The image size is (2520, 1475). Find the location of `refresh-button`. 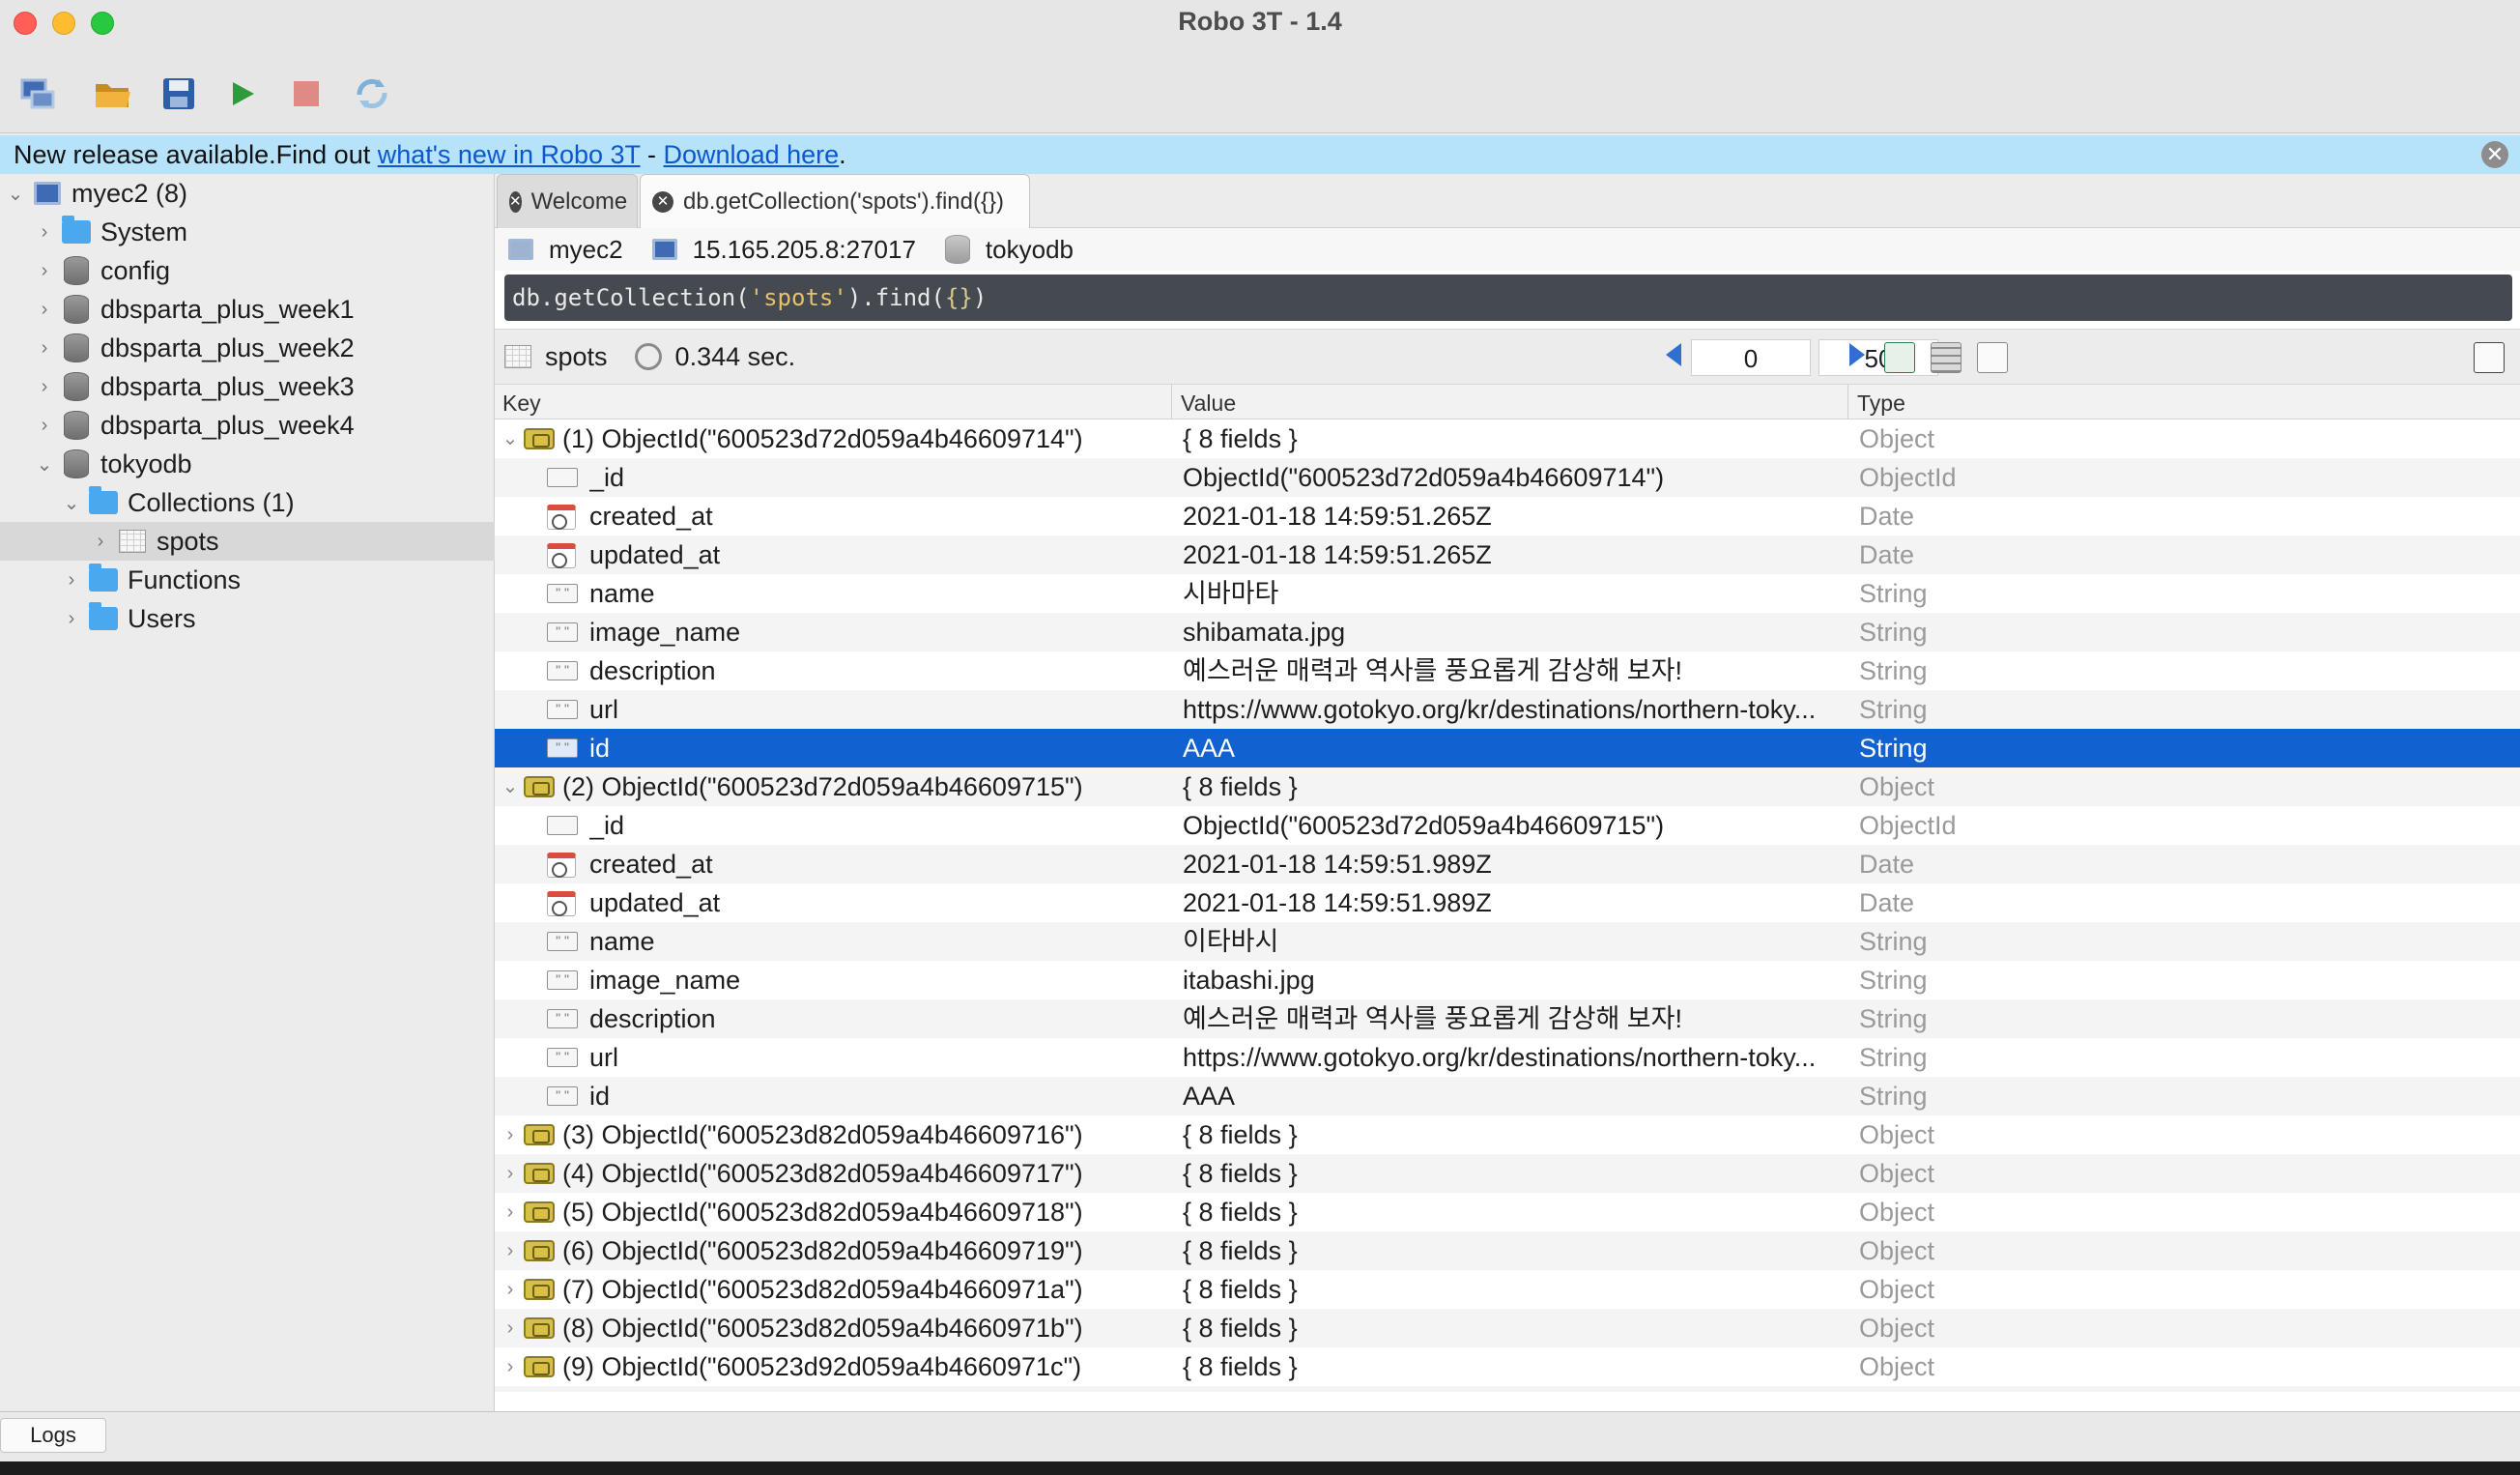

refresh-button is located at coordinates (372, 94).